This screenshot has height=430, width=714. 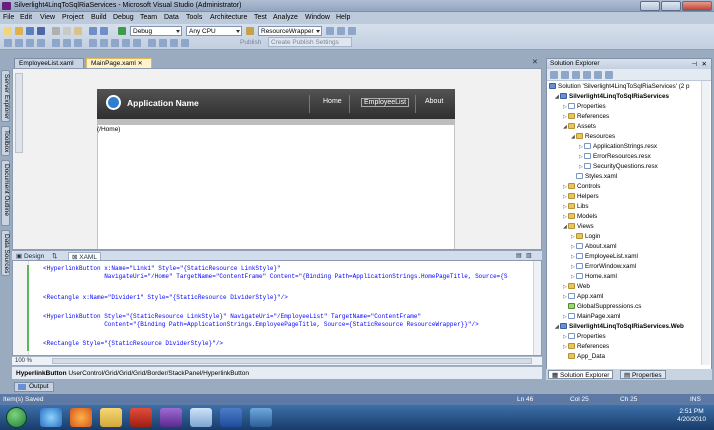 I want to click on center-icon, so click(x=126, y=43).